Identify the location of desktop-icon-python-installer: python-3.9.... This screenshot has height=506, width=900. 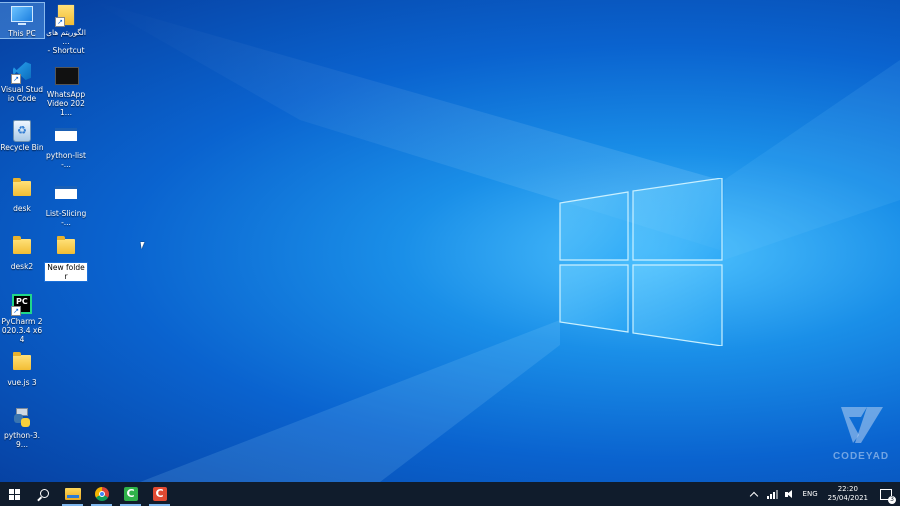
(22, 427).